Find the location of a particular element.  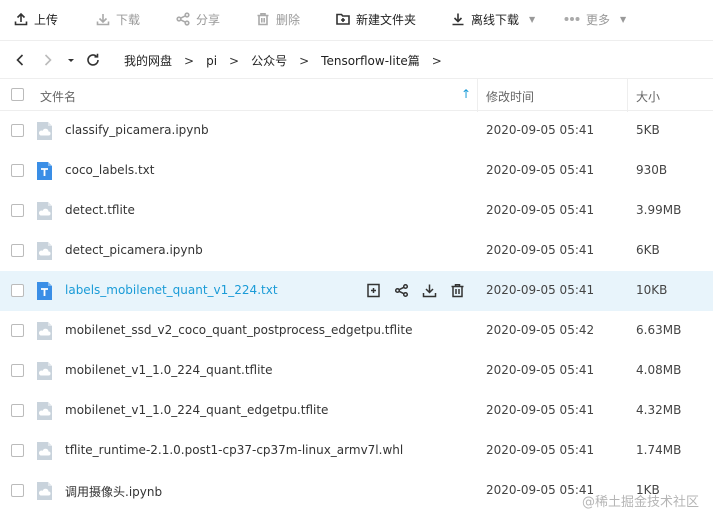

history-dropdown-icon is located at coordinates (71, 60).